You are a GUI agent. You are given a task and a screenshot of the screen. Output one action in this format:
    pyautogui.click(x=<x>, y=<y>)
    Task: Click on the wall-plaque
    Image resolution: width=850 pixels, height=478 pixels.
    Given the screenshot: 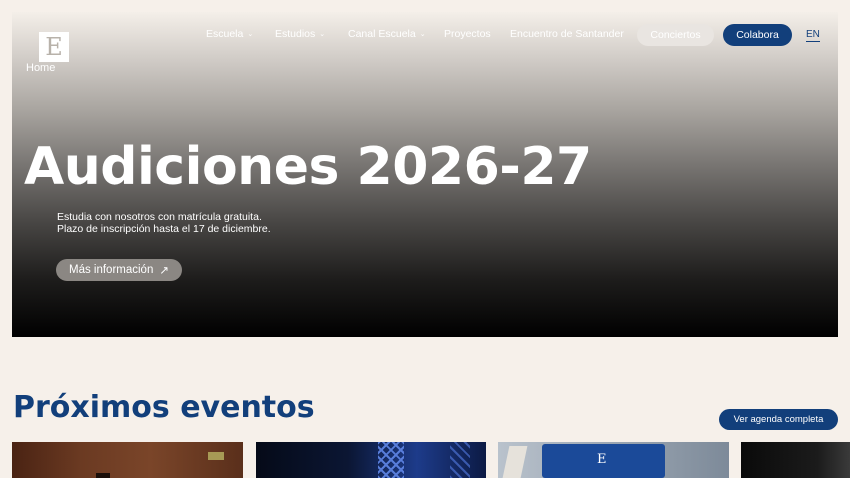 What is the action you would take?
    pyautogui.click(x=216, y=456)
    